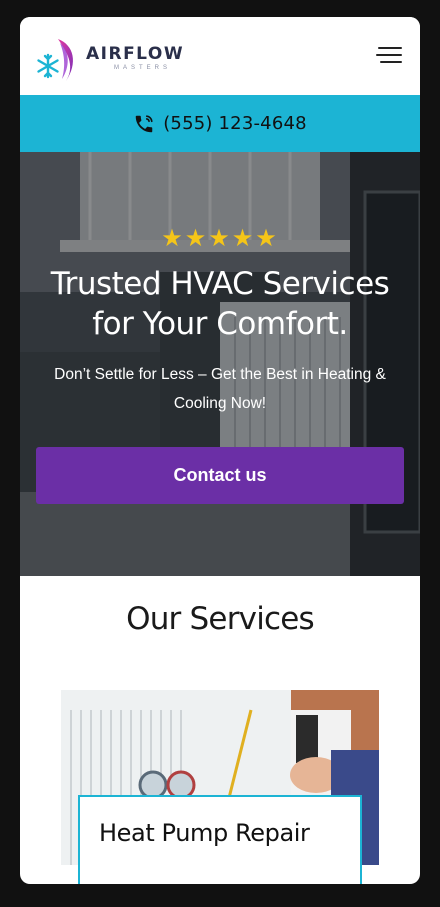 The image size is (440, 907). I want to click on site-header: AIRFLOW MASTERS, so click(220, 56).